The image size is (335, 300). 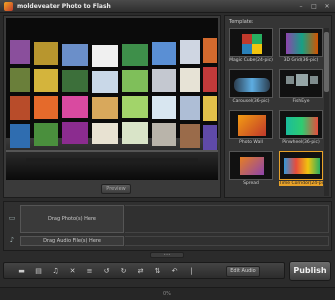 What do you see at coordinates (301, 60) in the screenshot?
I see `template-caption: 3D Grid(36-pic)` at bounding box center [301, 60].